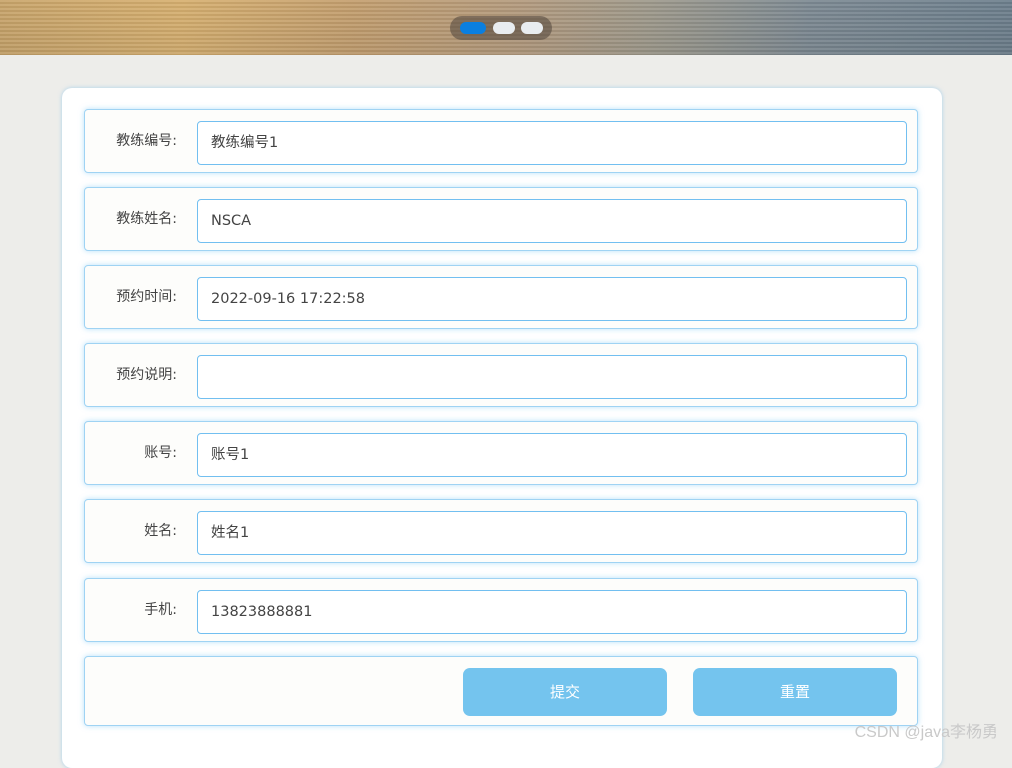  Describe the element at coordinates (552, 299) in the screenshot. I see `appointment-time-input: 2022-09-16 17:22:58` at that location.